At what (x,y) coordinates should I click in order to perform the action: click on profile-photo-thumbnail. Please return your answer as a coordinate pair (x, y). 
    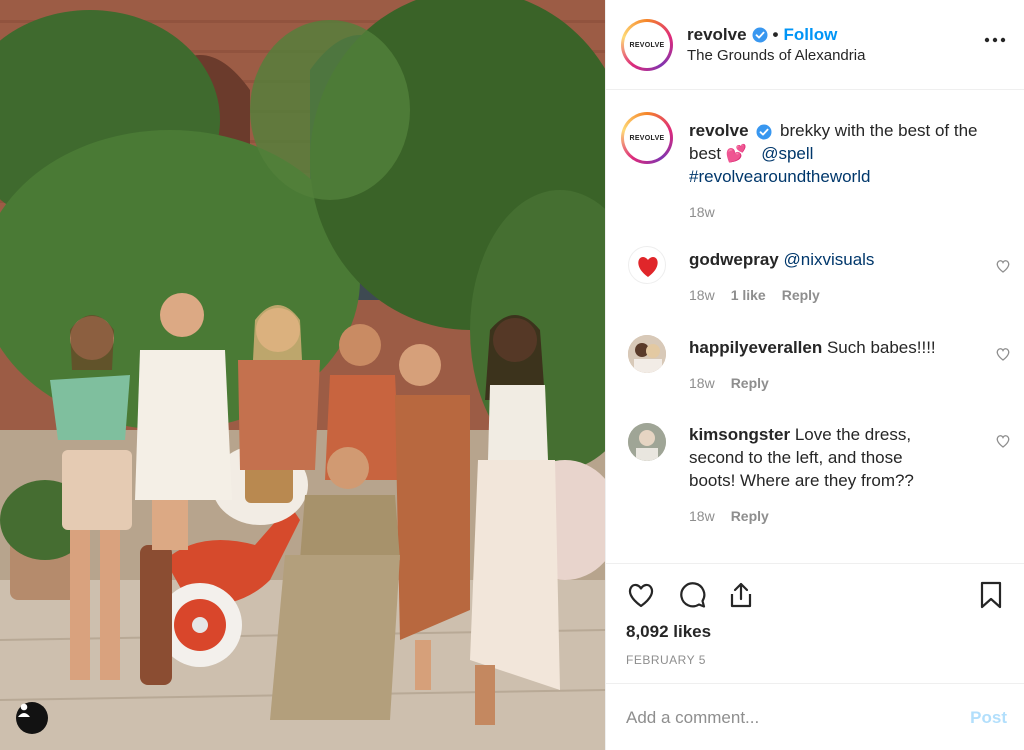
    Looking at the image, I should click on (647, 442).